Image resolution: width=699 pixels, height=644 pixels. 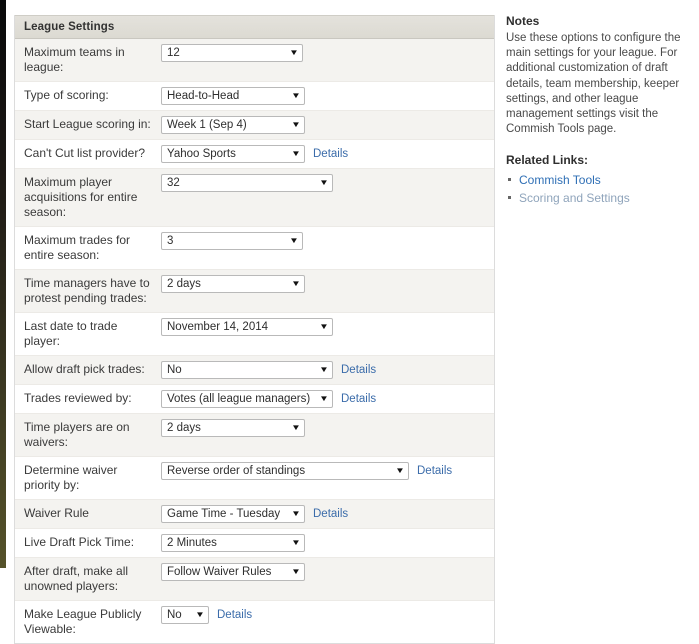 What do you see at coordinates (85, 153) in the screenshot?
I see `setting-label: Can't Cut list provider?` at bounding box center [85, 153].